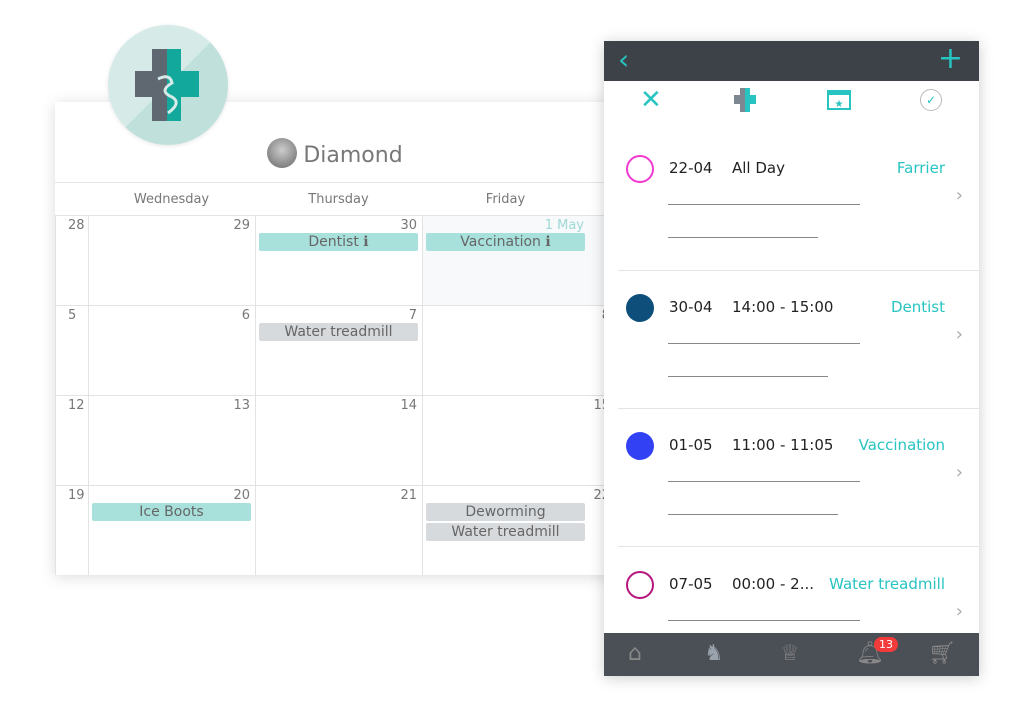  I want to click on event-type: Dentist, so click(917, 307).